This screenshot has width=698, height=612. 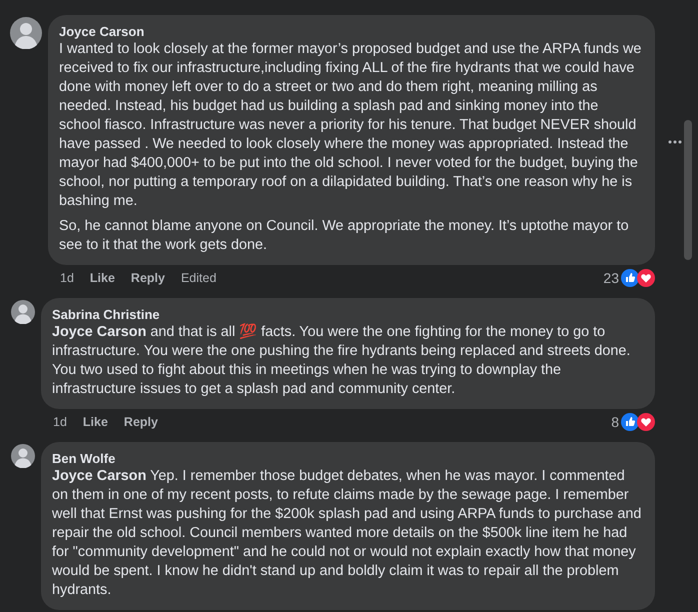 What do you see at coordinates (344, 236) in the screenshot?
I see `comment-text: So, he cannot blame anyone on Council. We appropriate the money. It’s uptothe mayor to see to it that the work gets done.` at bounding box center [344, 236].